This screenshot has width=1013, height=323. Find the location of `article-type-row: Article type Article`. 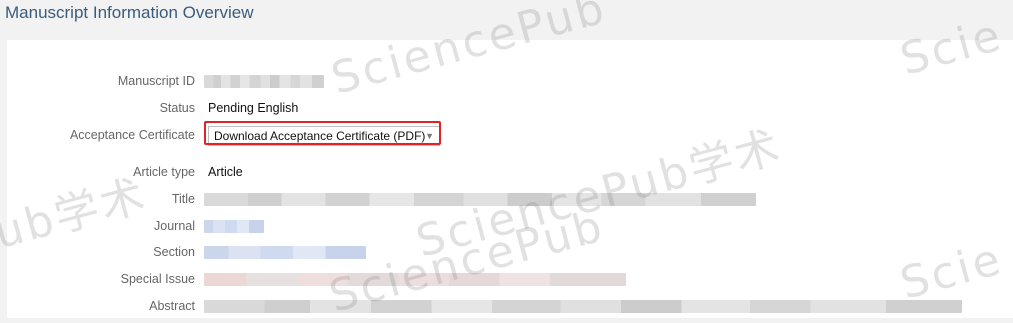

article-type-row: Article type Article is located at coordinates (507, 172).